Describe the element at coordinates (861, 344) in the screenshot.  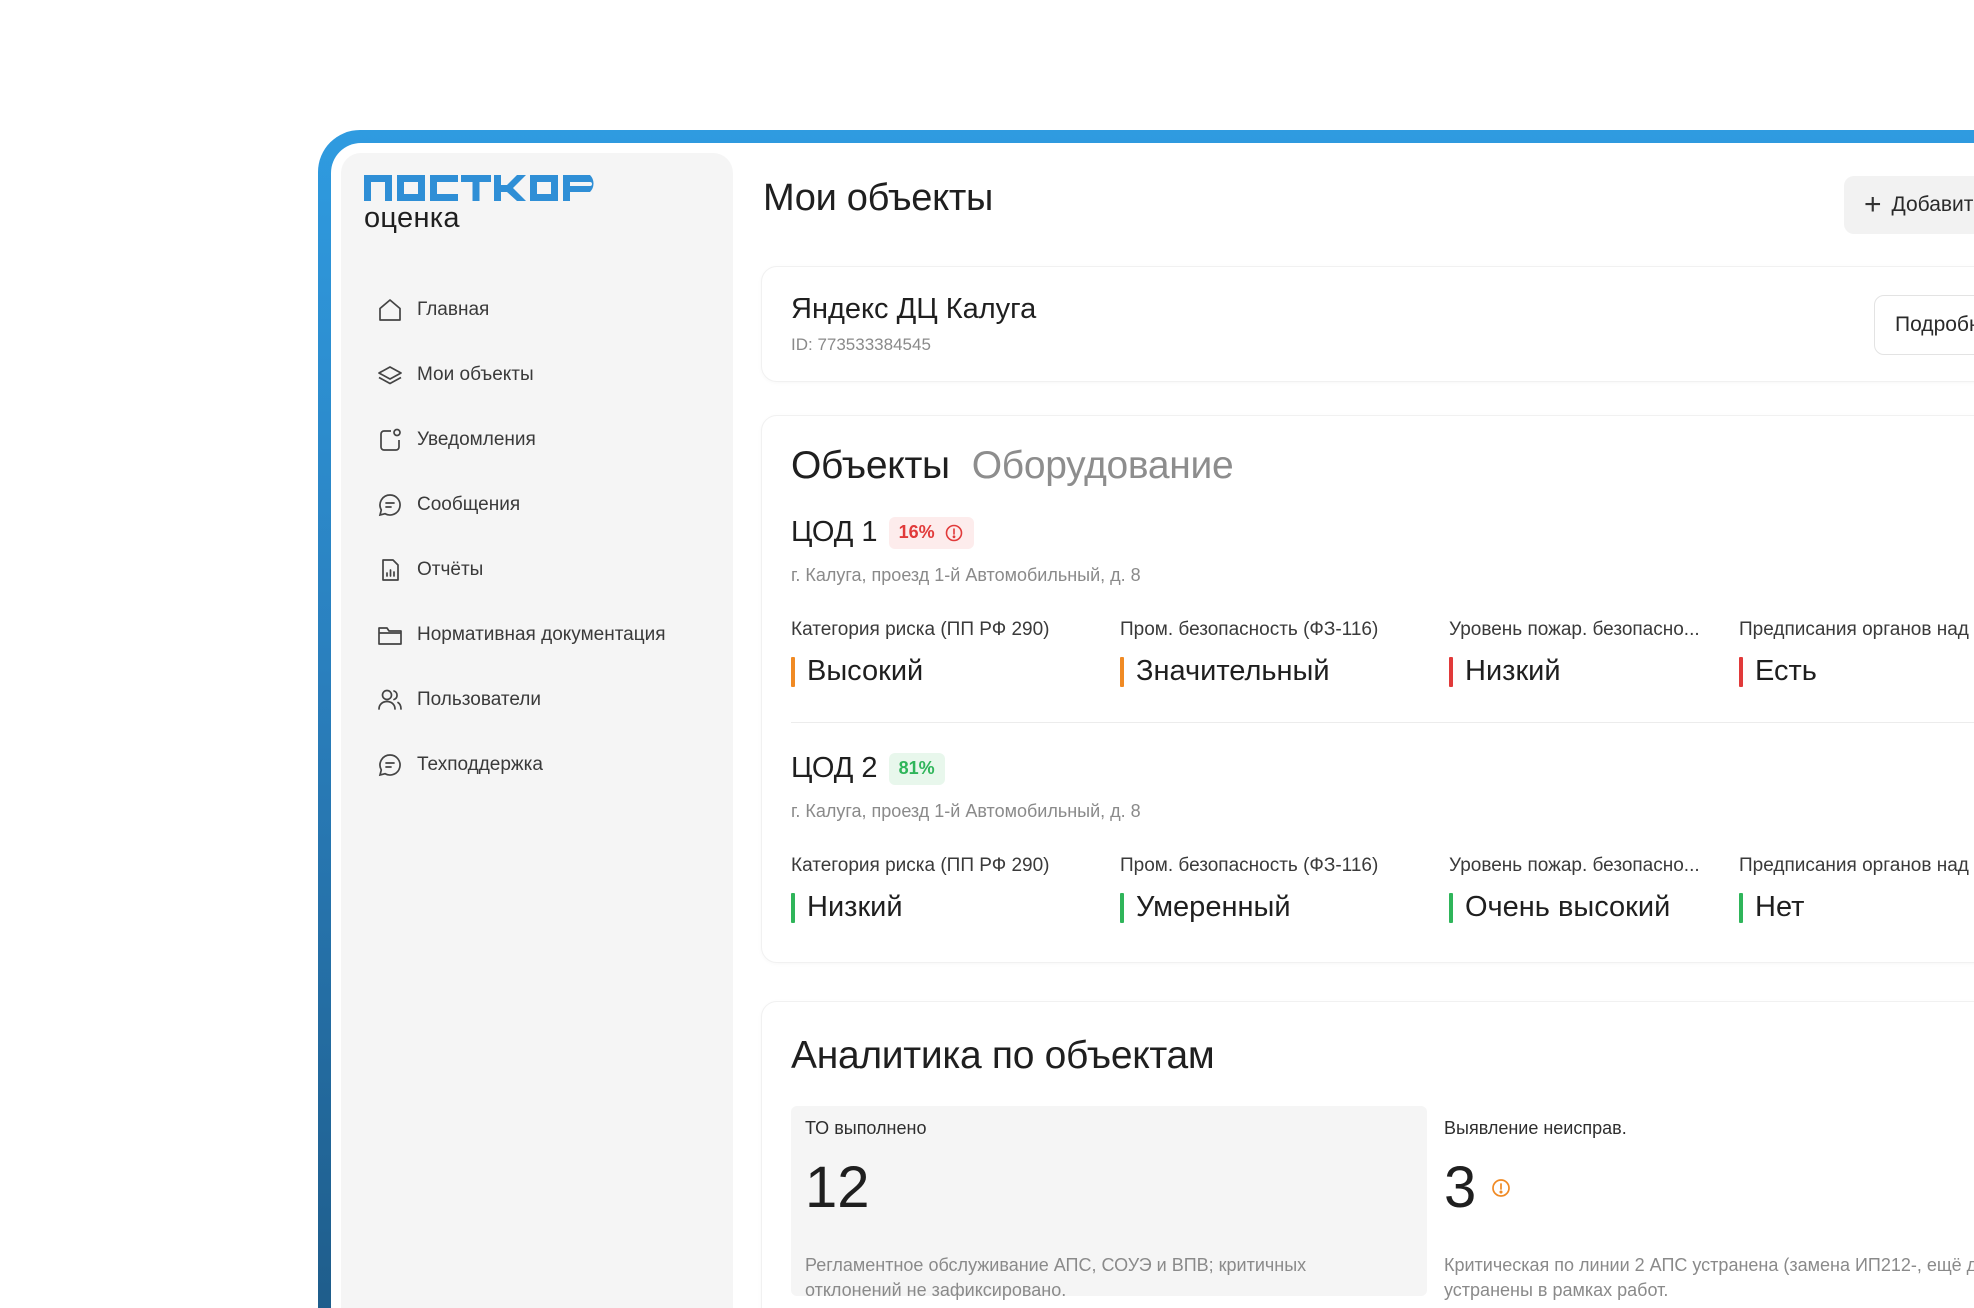
I see `site-id: ID: 773533384545` at that location.